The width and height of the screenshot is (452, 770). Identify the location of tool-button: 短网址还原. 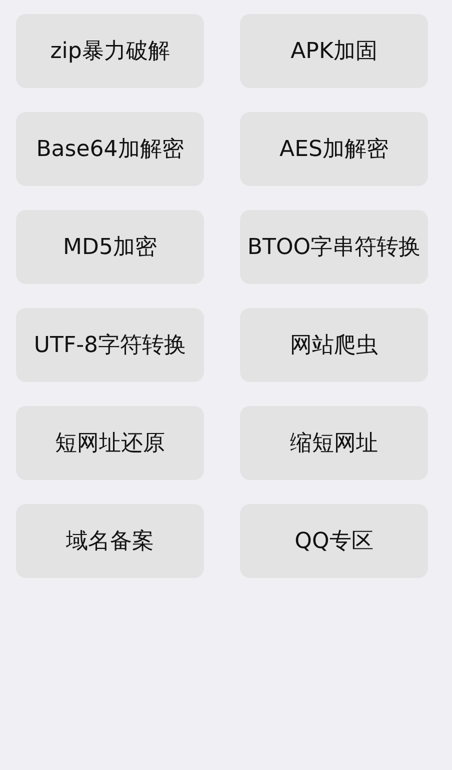
(110, 443).